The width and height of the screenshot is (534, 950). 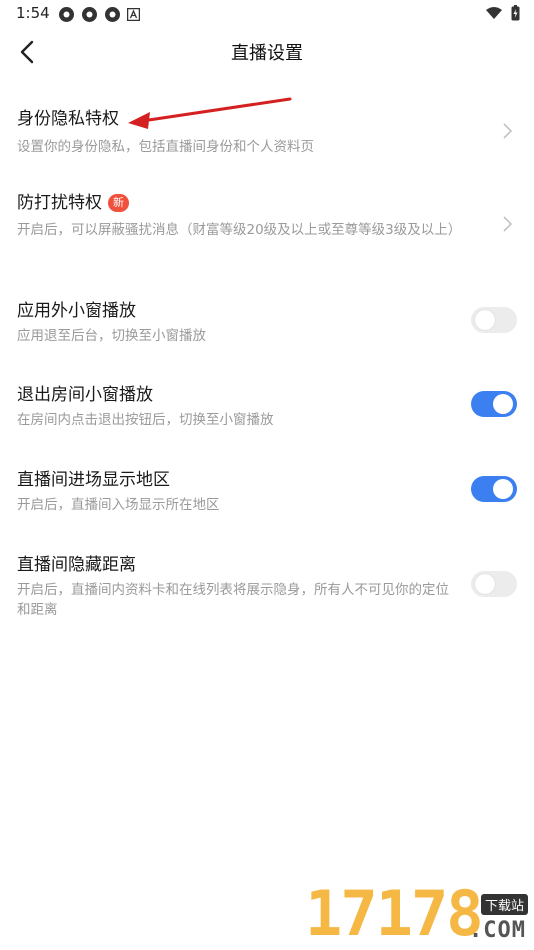 I want to click on status-bar: 1:54, so click(x=267, y=14).